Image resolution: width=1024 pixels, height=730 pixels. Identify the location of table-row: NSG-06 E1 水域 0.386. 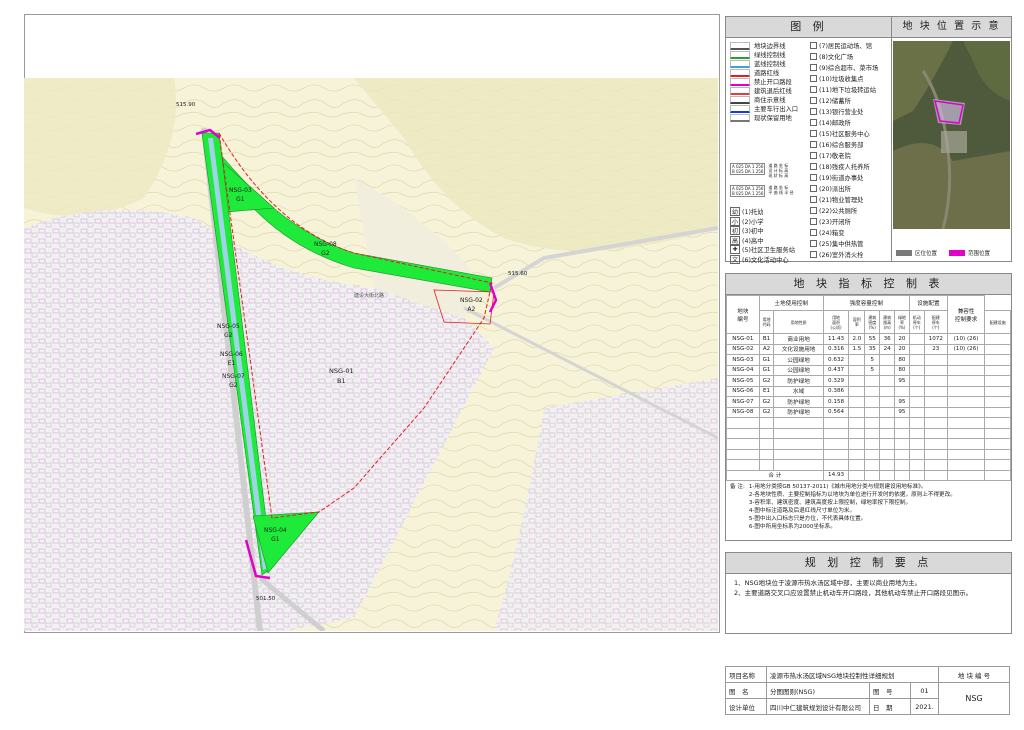
(868, 391).